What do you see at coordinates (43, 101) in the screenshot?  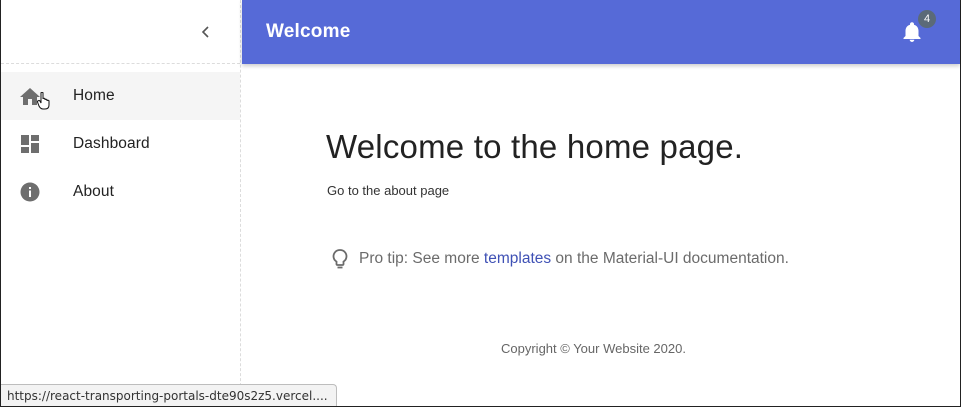 I see `pointer-cursor-icon` at bounding box center [43, 101].